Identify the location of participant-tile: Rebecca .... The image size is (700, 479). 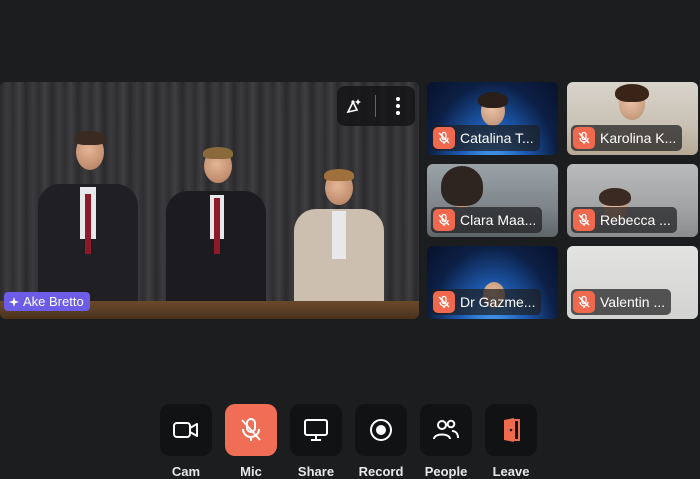
(632, 200).